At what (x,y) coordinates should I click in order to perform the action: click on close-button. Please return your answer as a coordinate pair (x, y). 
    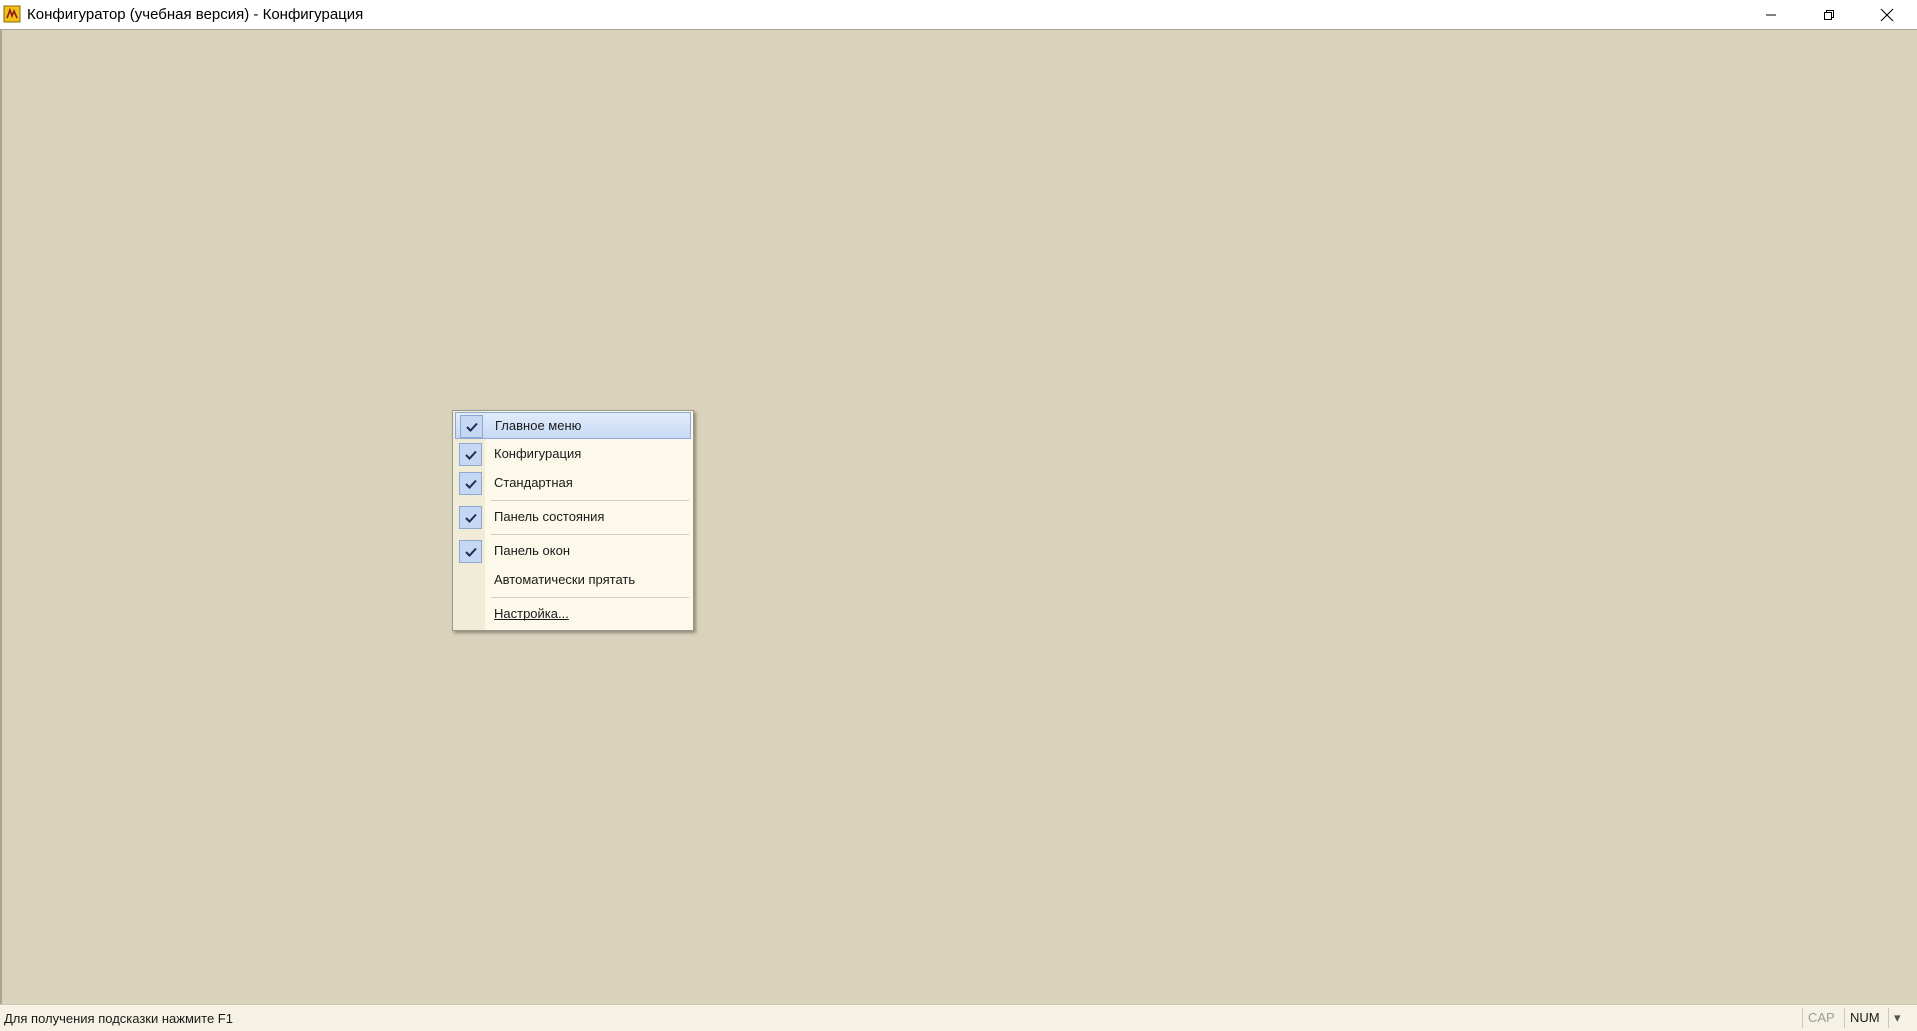
    Looking at the image, I should click on (1887, 14).